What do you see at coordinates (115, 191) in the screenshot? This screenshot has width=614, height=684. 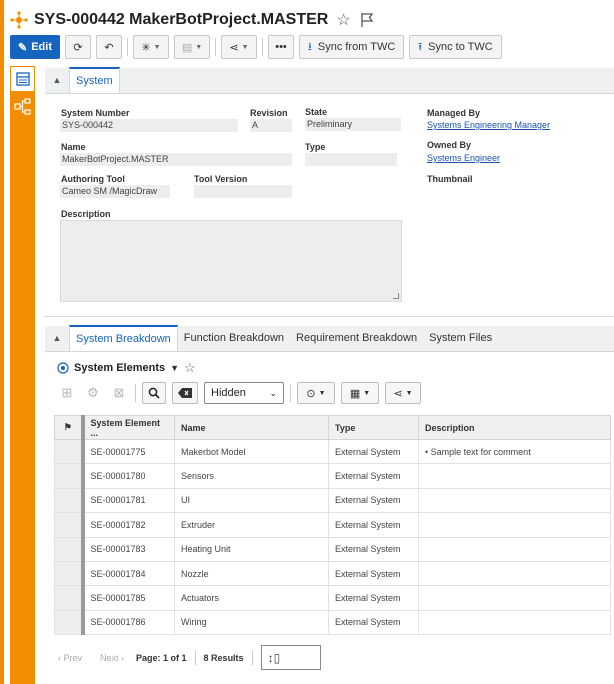 I see `authoring-tool-field: Cameo SM /MagicDraw` at bounding box center [115, 191].